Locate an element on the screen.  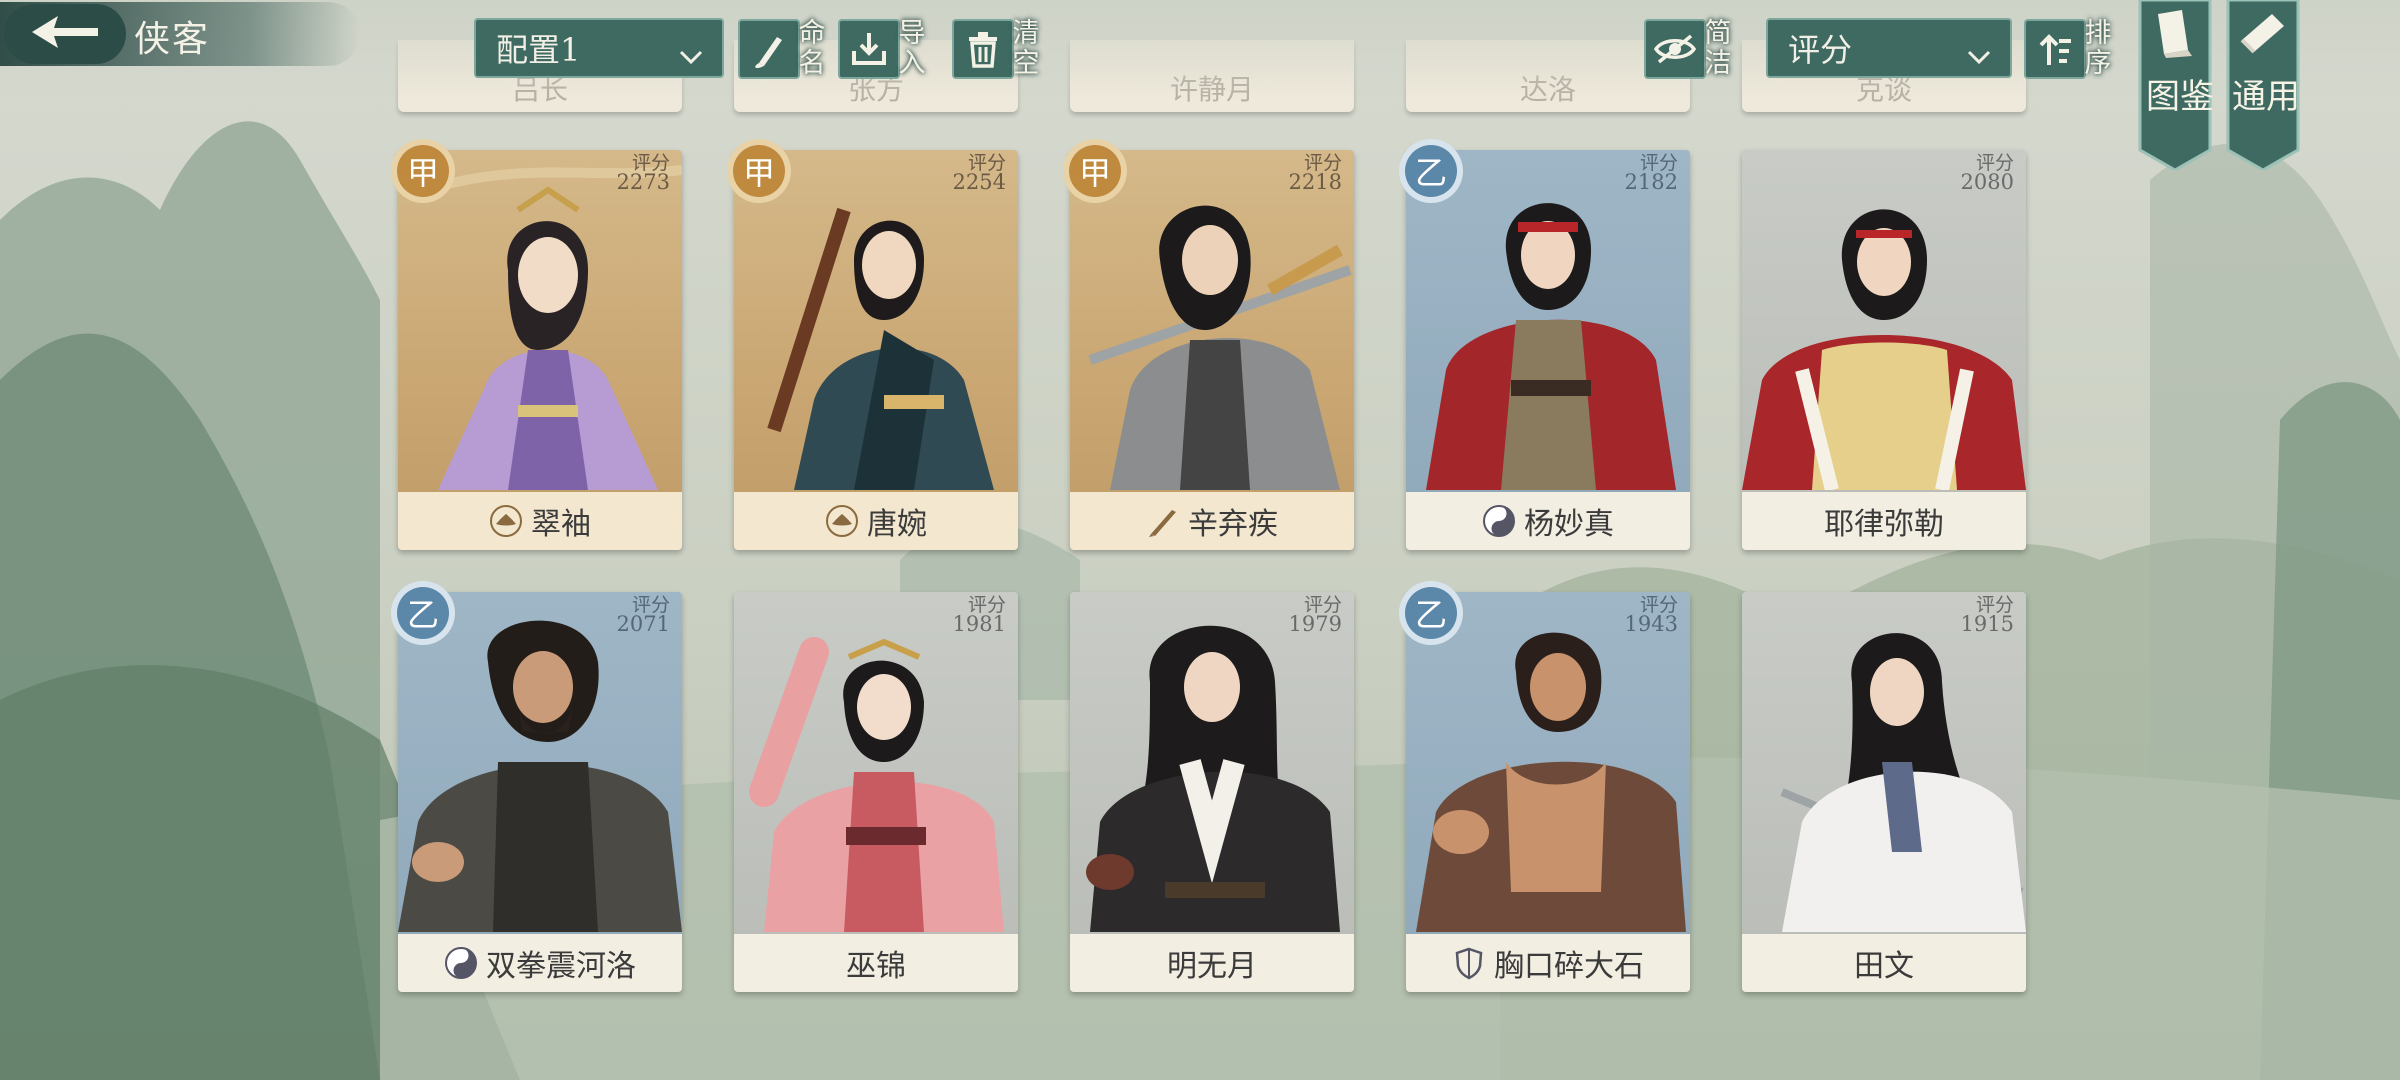
card-name-bar: 明无月 is located at coordinates (1212, 963).